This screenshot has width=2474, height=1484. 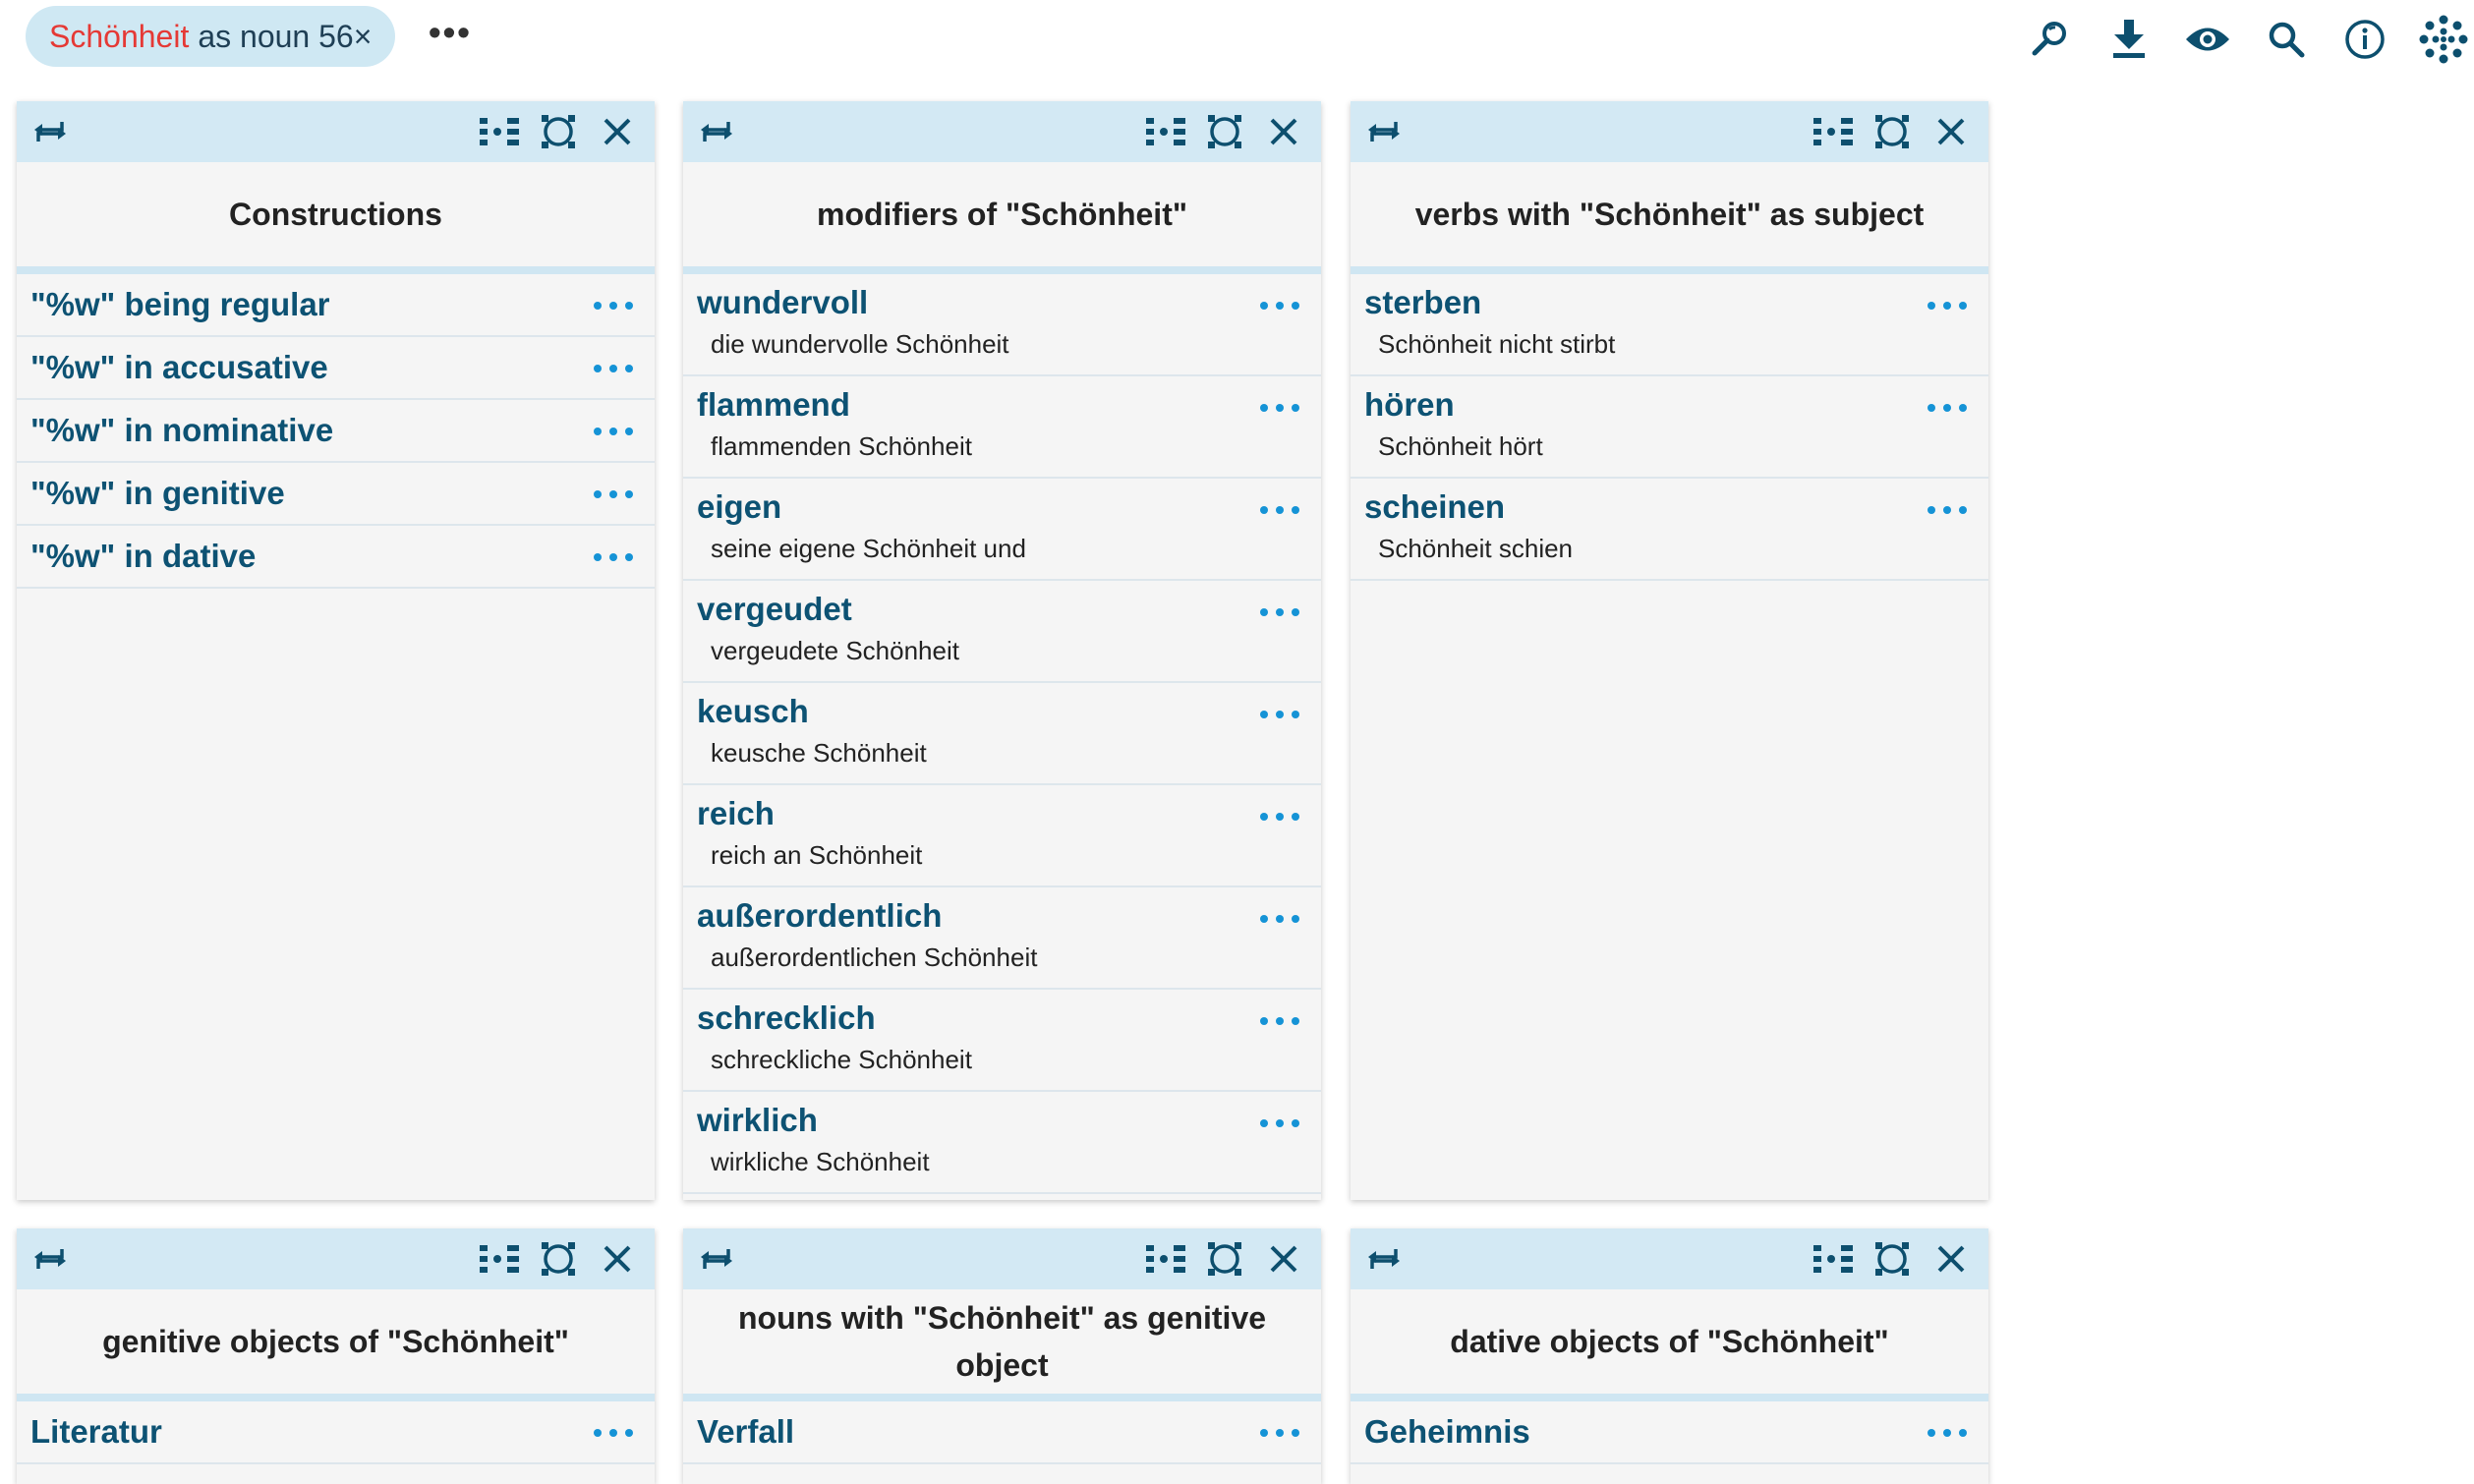 What do you see at coordinates (336, 494) in the screenshot?
I see `list-item: "%w" in genitive` at bounding box center [336, 494].